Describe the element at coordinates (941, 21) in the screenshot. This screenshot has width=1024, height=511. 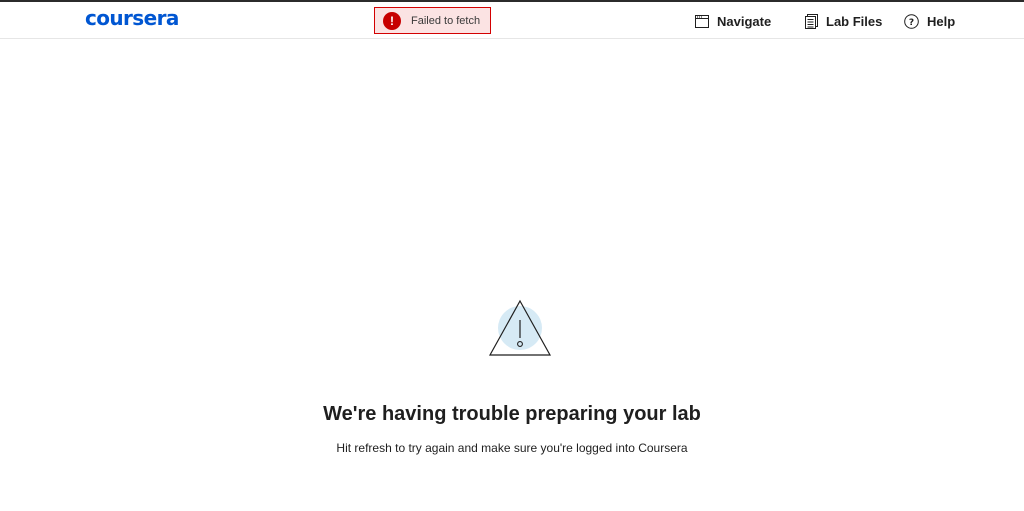
I see `help-label: Help` at that location.